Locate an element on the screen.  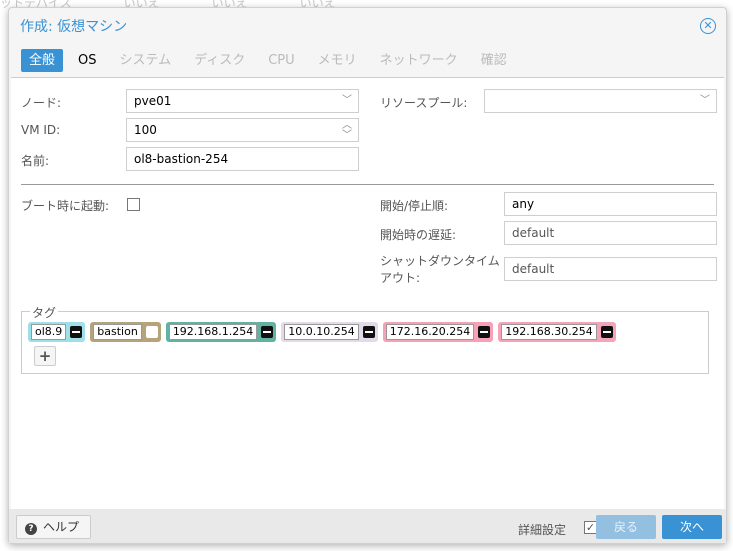
tag-input: 172.16.20.254 is located at coordinates (430, 332).